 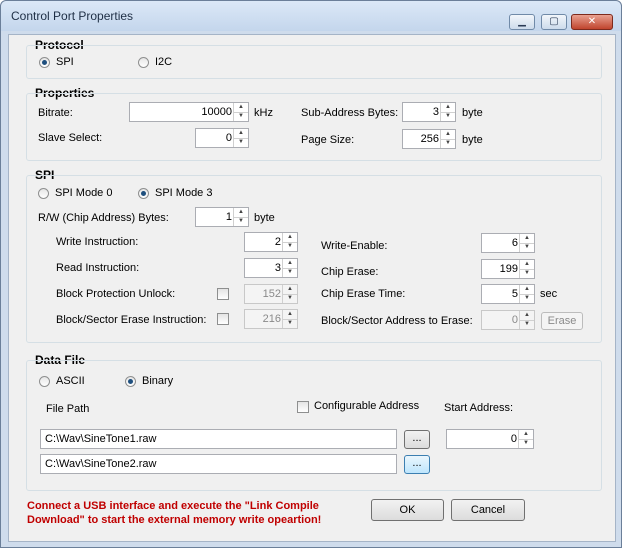 What do you see at coordinates (407, 510) in the screenshot?
I see `ok-button: OK` at bounding box center [407, 510].